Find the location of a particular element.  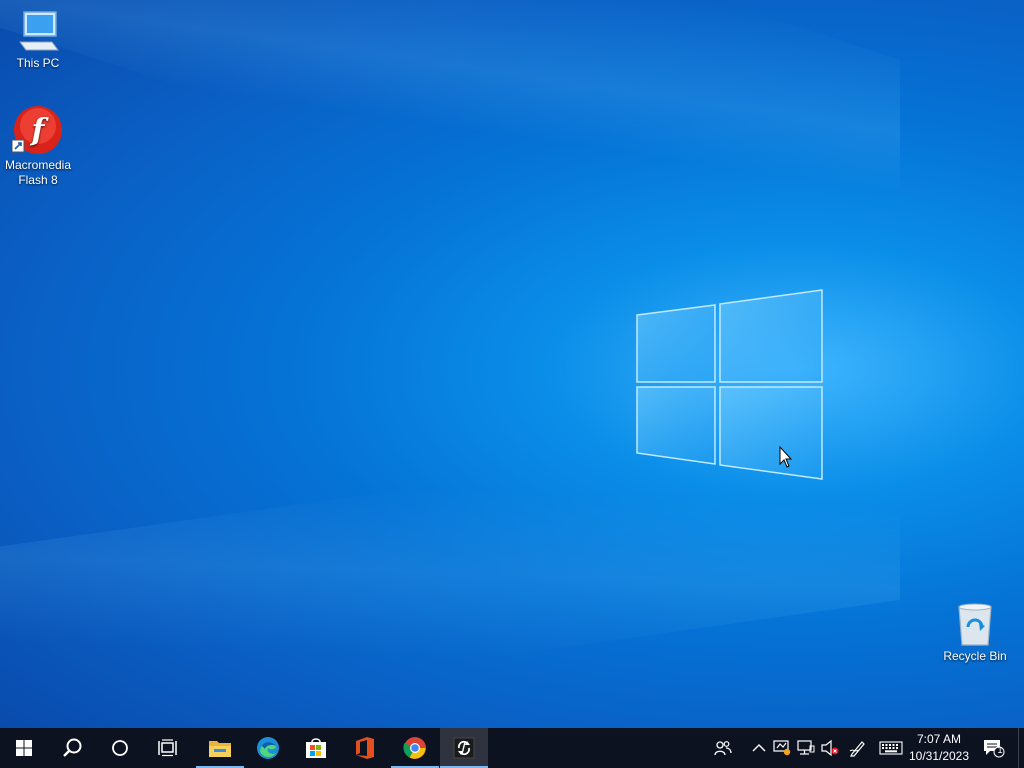

cortana-button is located at coordinates (120, 748).